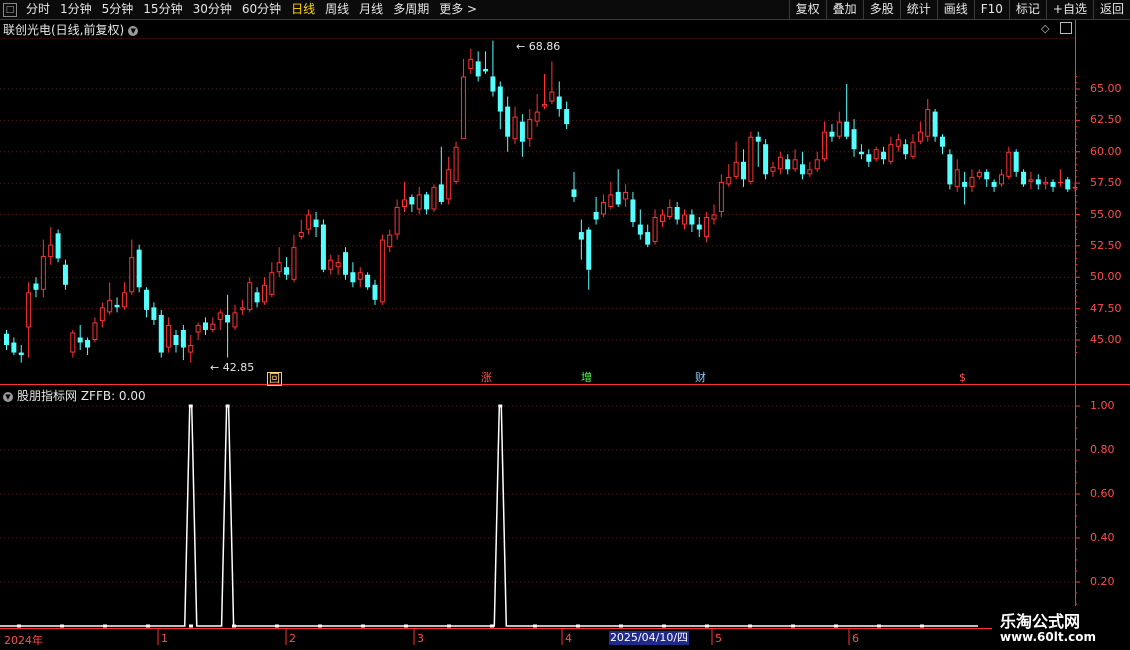 The width and height of the screenshot is (1130, 650). I want to click on low-price-label: ← 42.85, so click(232, 367).